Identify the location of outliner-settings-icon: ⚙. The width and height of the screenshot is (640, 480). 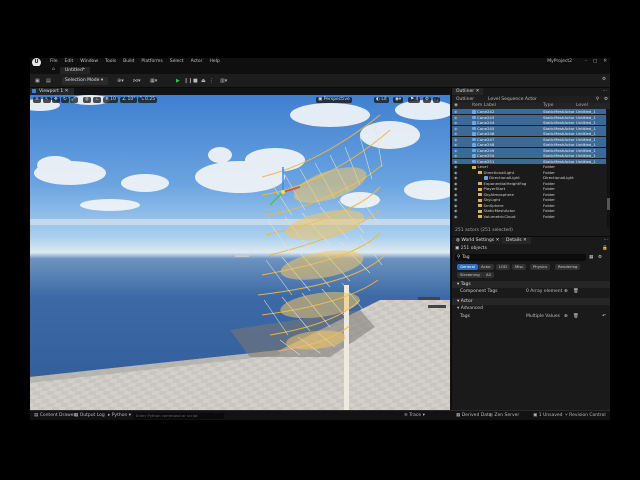
(606, 99).